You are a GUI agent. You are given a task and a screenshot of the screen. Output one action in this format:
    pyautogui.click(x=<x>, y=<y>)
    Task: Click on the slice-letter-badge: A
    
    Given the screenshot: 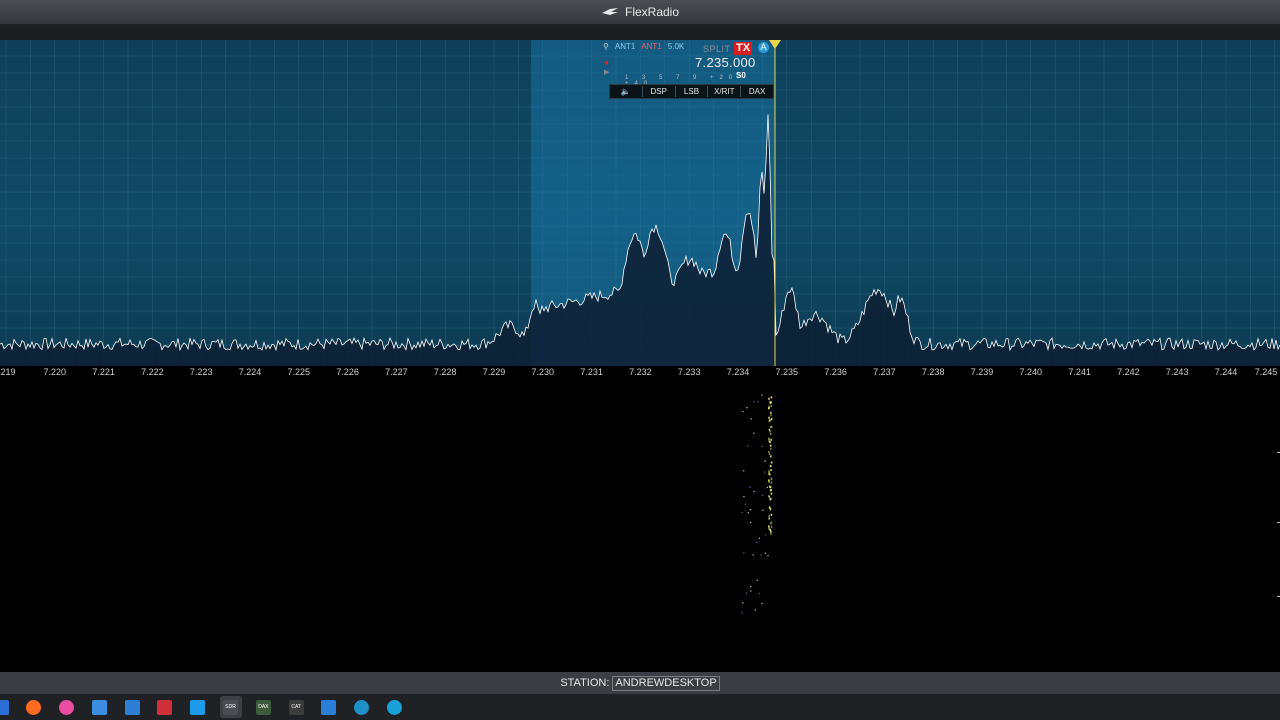 What is the action you would take?
    pyautogui.click(x=763, y=47)
    